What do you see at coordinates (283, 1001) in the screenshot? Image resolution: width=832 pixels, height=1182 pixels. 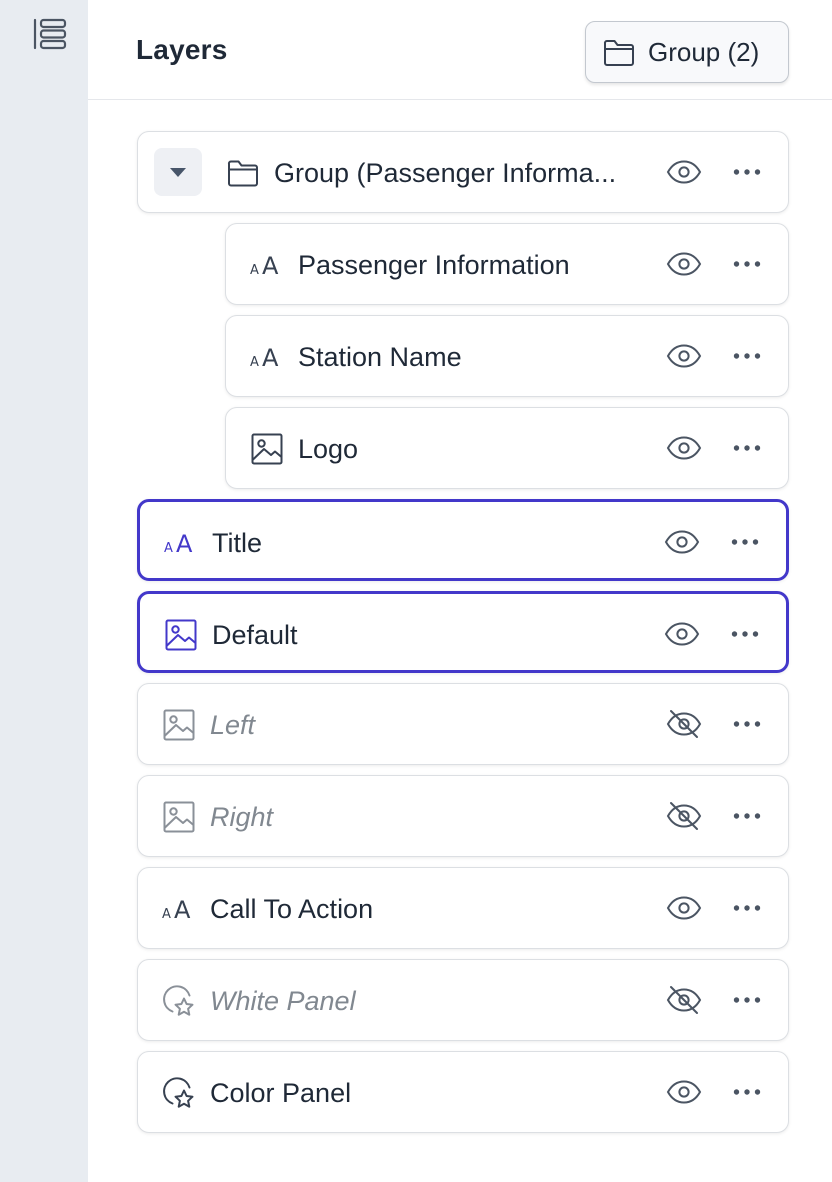 I see `layer-label: White Panel` at bounding box center [283, 1001].